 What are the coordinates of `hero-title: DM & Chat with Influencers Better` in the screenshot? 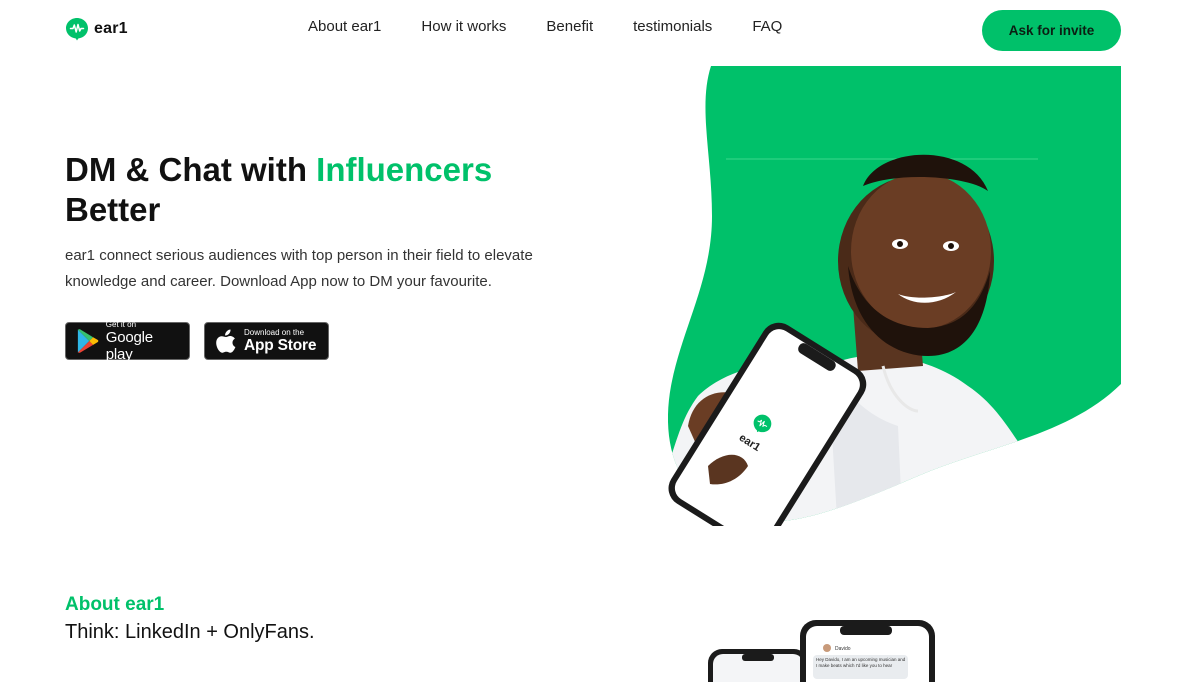 It's located at (325, 190).